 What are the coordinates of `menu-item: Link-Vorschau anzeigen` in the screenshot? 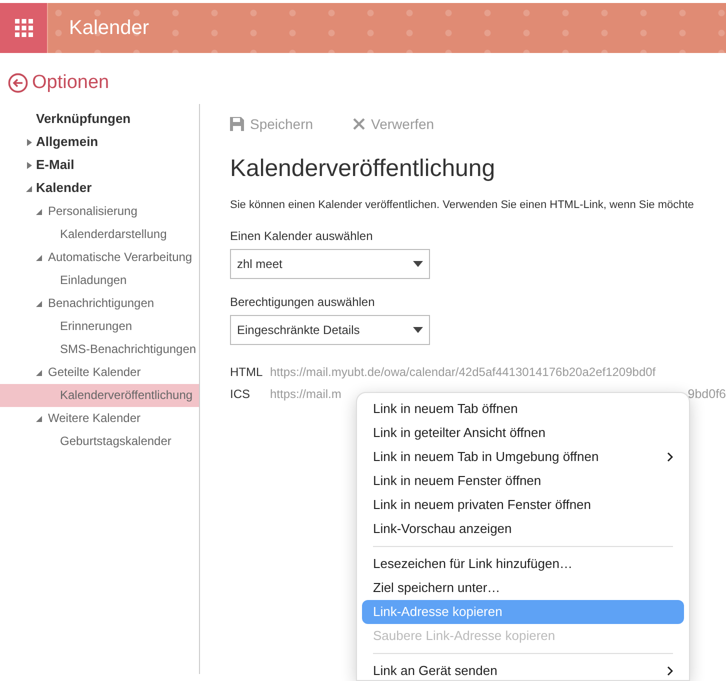 It's located at (523, 529).